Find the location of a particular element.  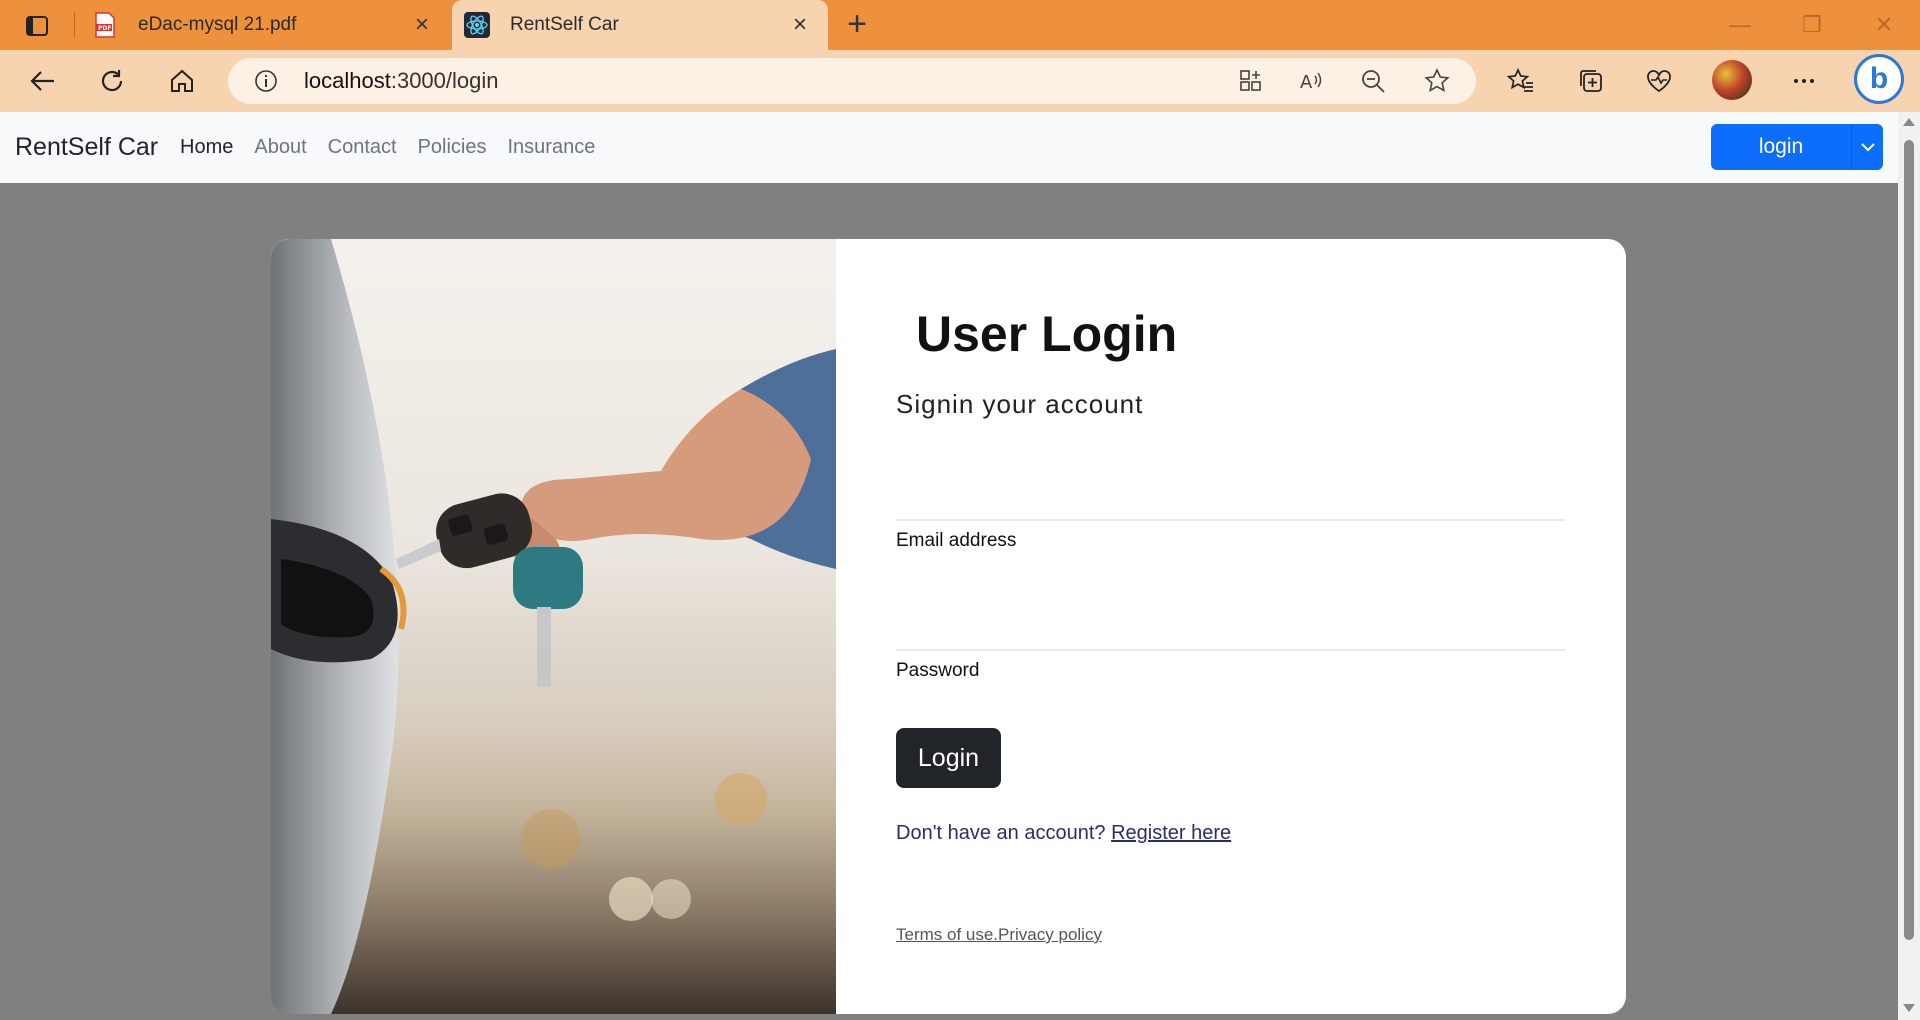

login-submit-button: Login is located at coordinates (948, 758).